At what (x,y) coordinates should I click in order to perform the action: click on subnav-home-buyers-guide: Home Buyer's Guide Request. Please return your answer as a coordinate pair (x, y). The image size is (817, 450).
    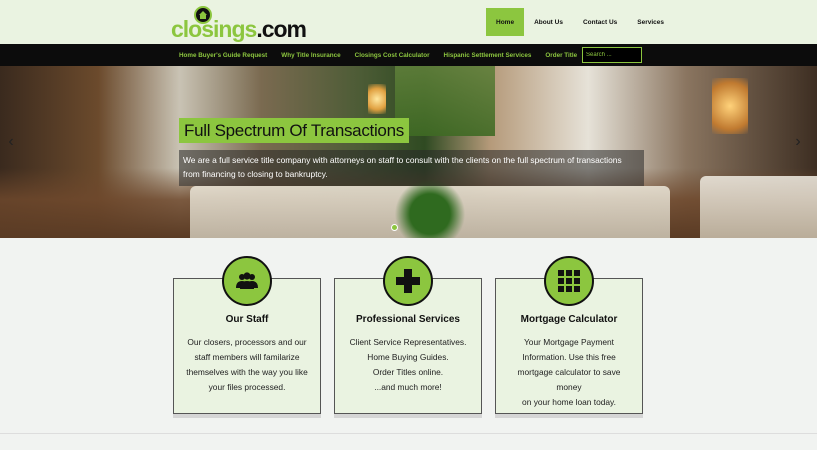
    Looking at the image, I should click on (223, 55).